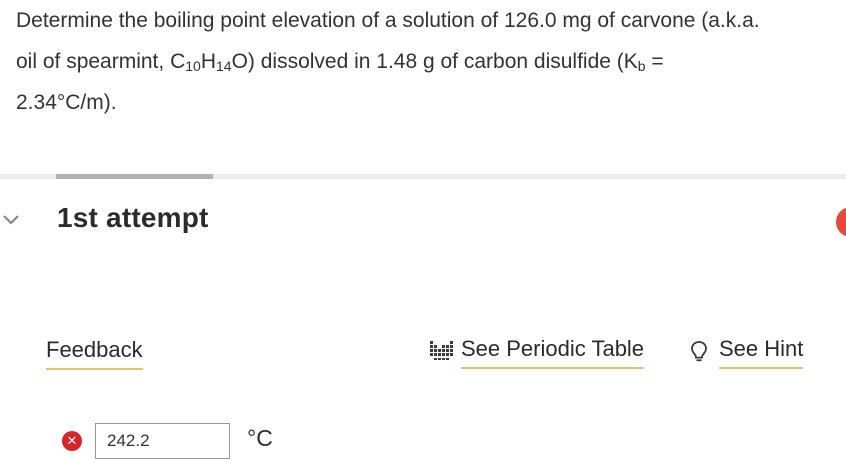 Image resolution: width=846 pixels, height=462 pixels. Describe the element at coordinates (162, 441) in the screenshot. I see `answer-input` at that location.